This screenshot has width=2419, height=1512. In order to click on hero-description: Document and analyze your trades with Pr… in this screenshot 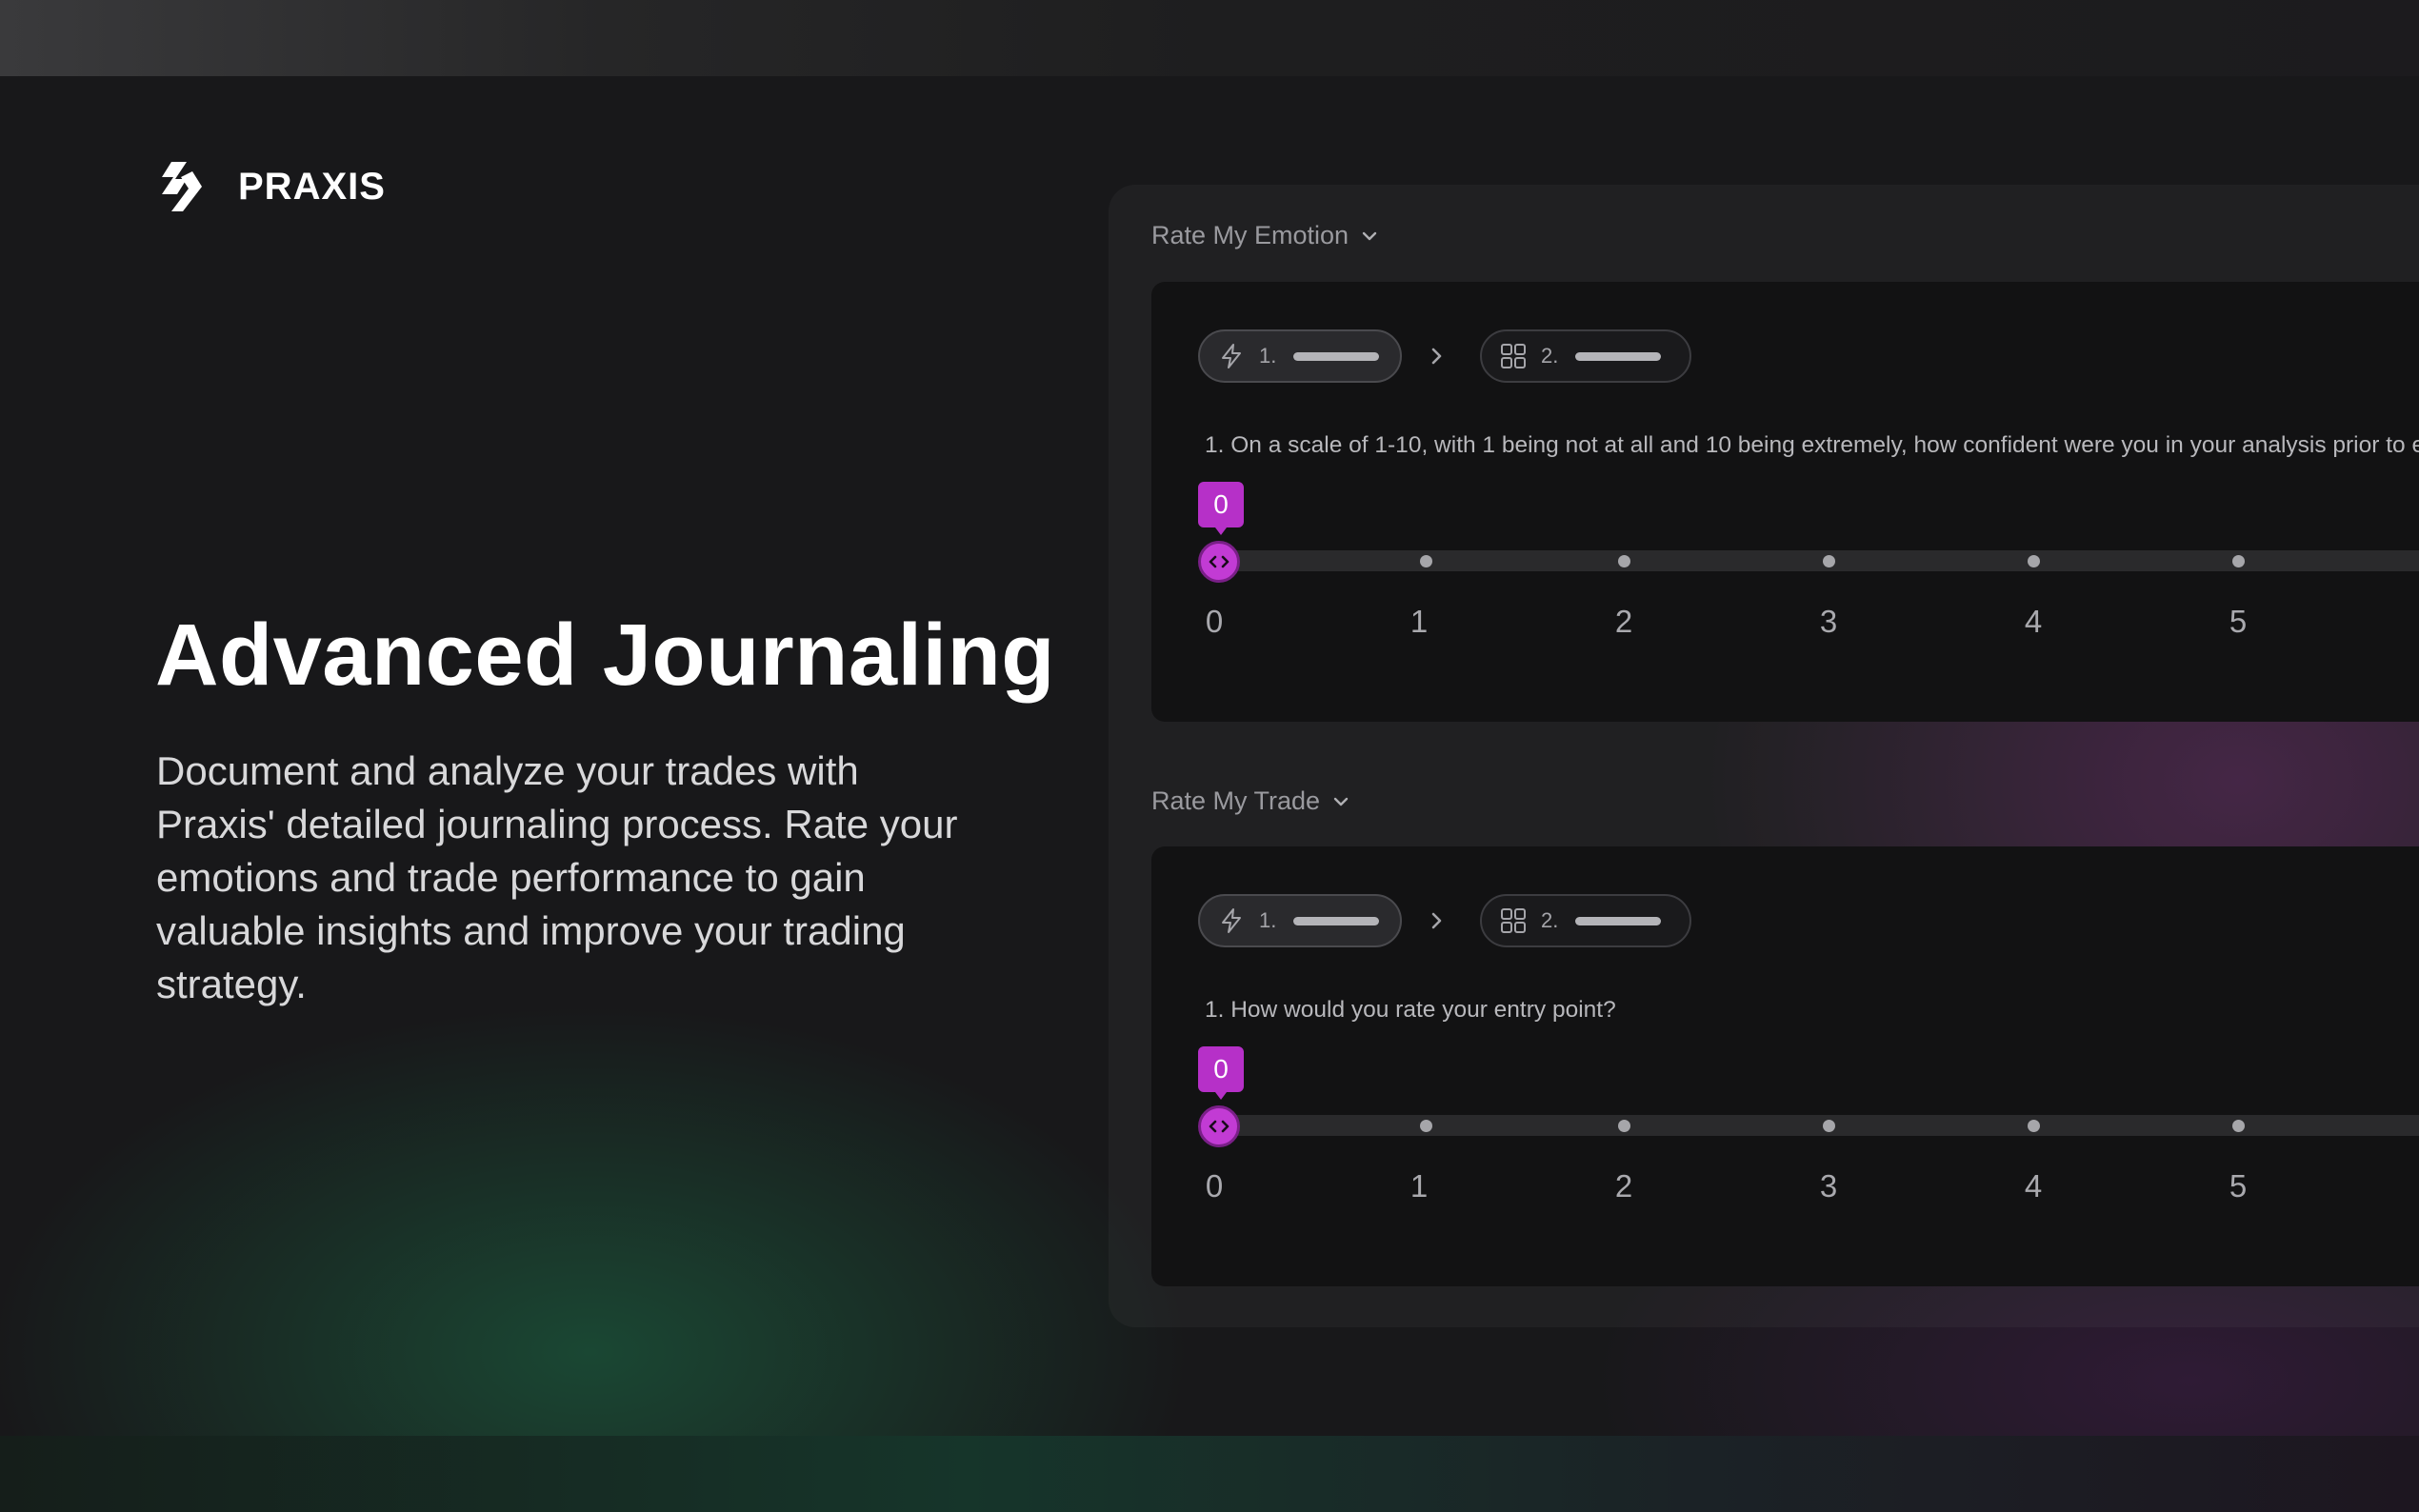, I will do `click(557, 877)`.